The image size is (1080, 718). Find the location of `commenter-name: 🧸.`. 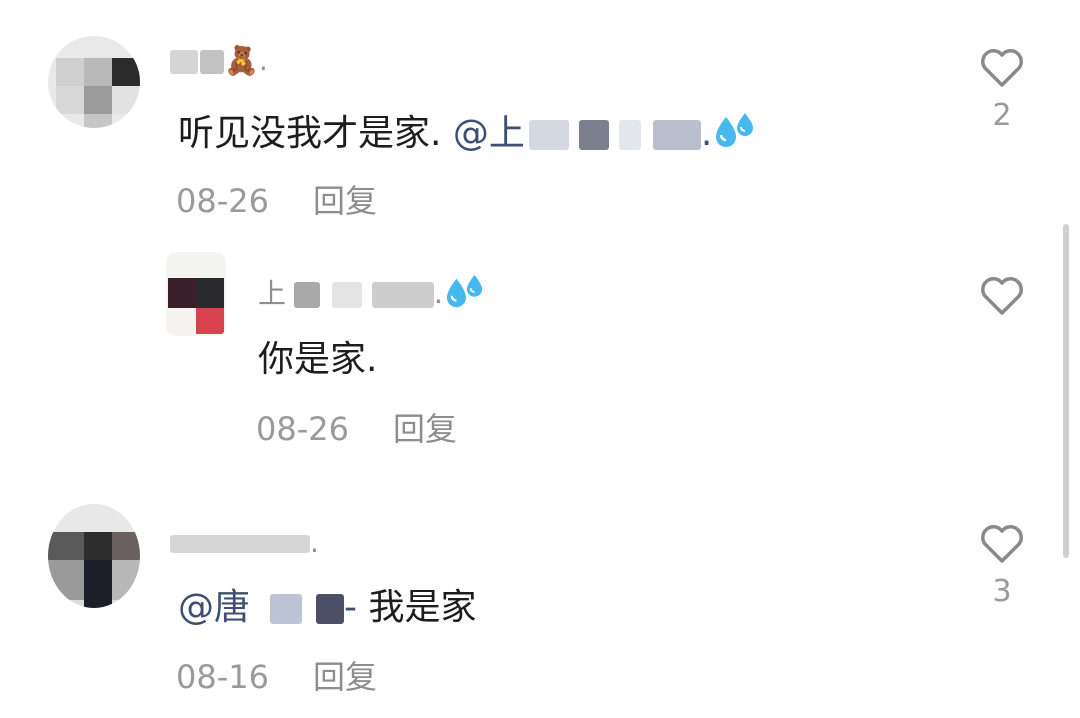

commenter-name: 🧸. is located at coordinates (219, 60).